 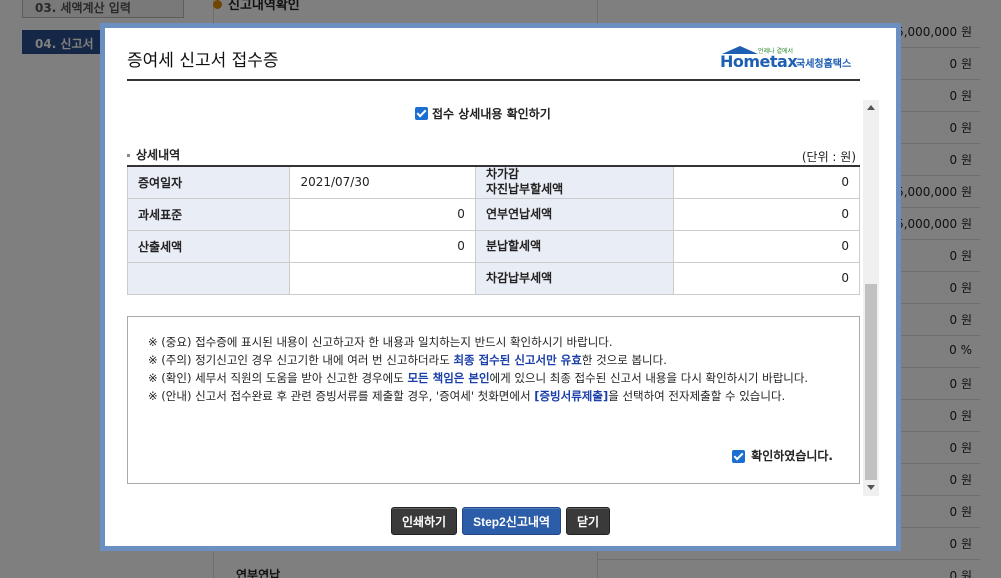 I want to click on table-row: 차감납부세액 0, so click(x=493, y=278).